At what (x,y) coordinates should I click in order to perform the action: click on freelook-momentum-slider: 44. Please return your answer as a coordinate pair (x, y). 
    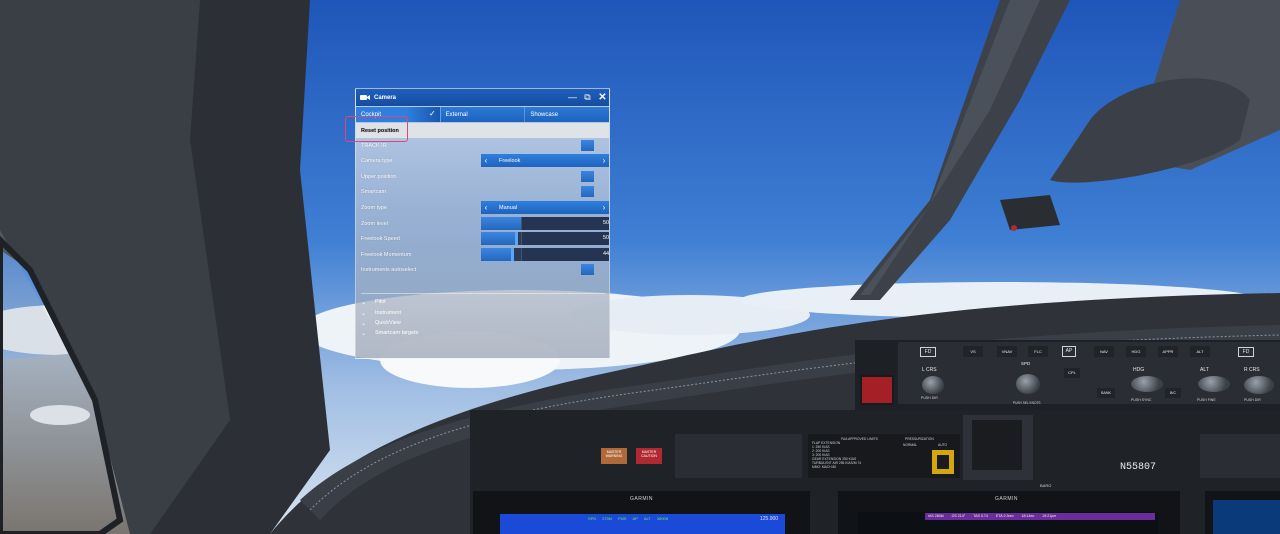
    Looking at the image, I should click on (545, 254).